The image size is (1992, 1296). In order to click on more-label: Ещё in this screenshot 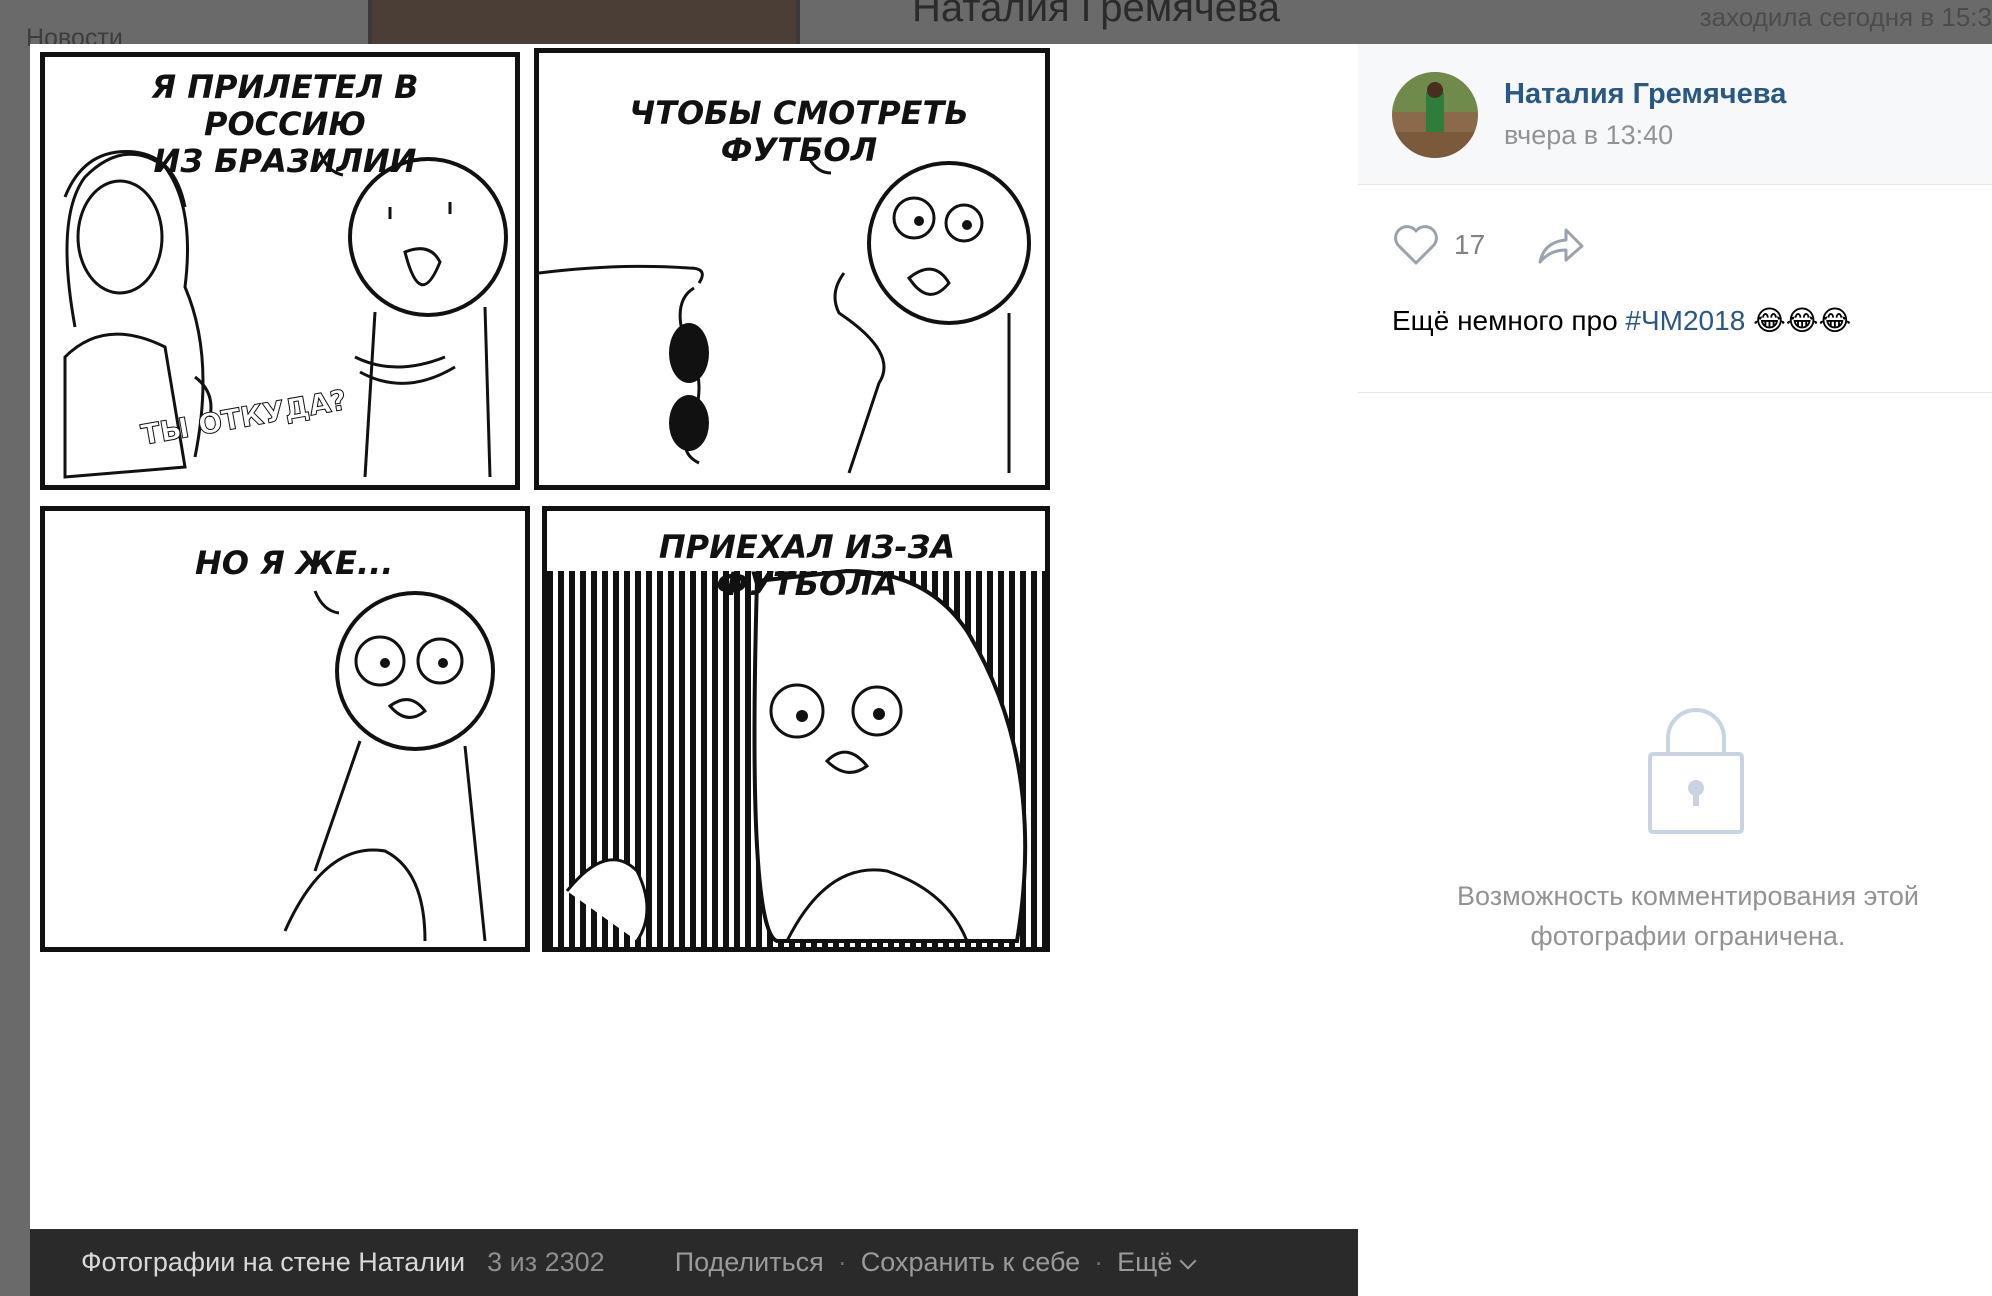, I will do `click(1145, 1262)`.